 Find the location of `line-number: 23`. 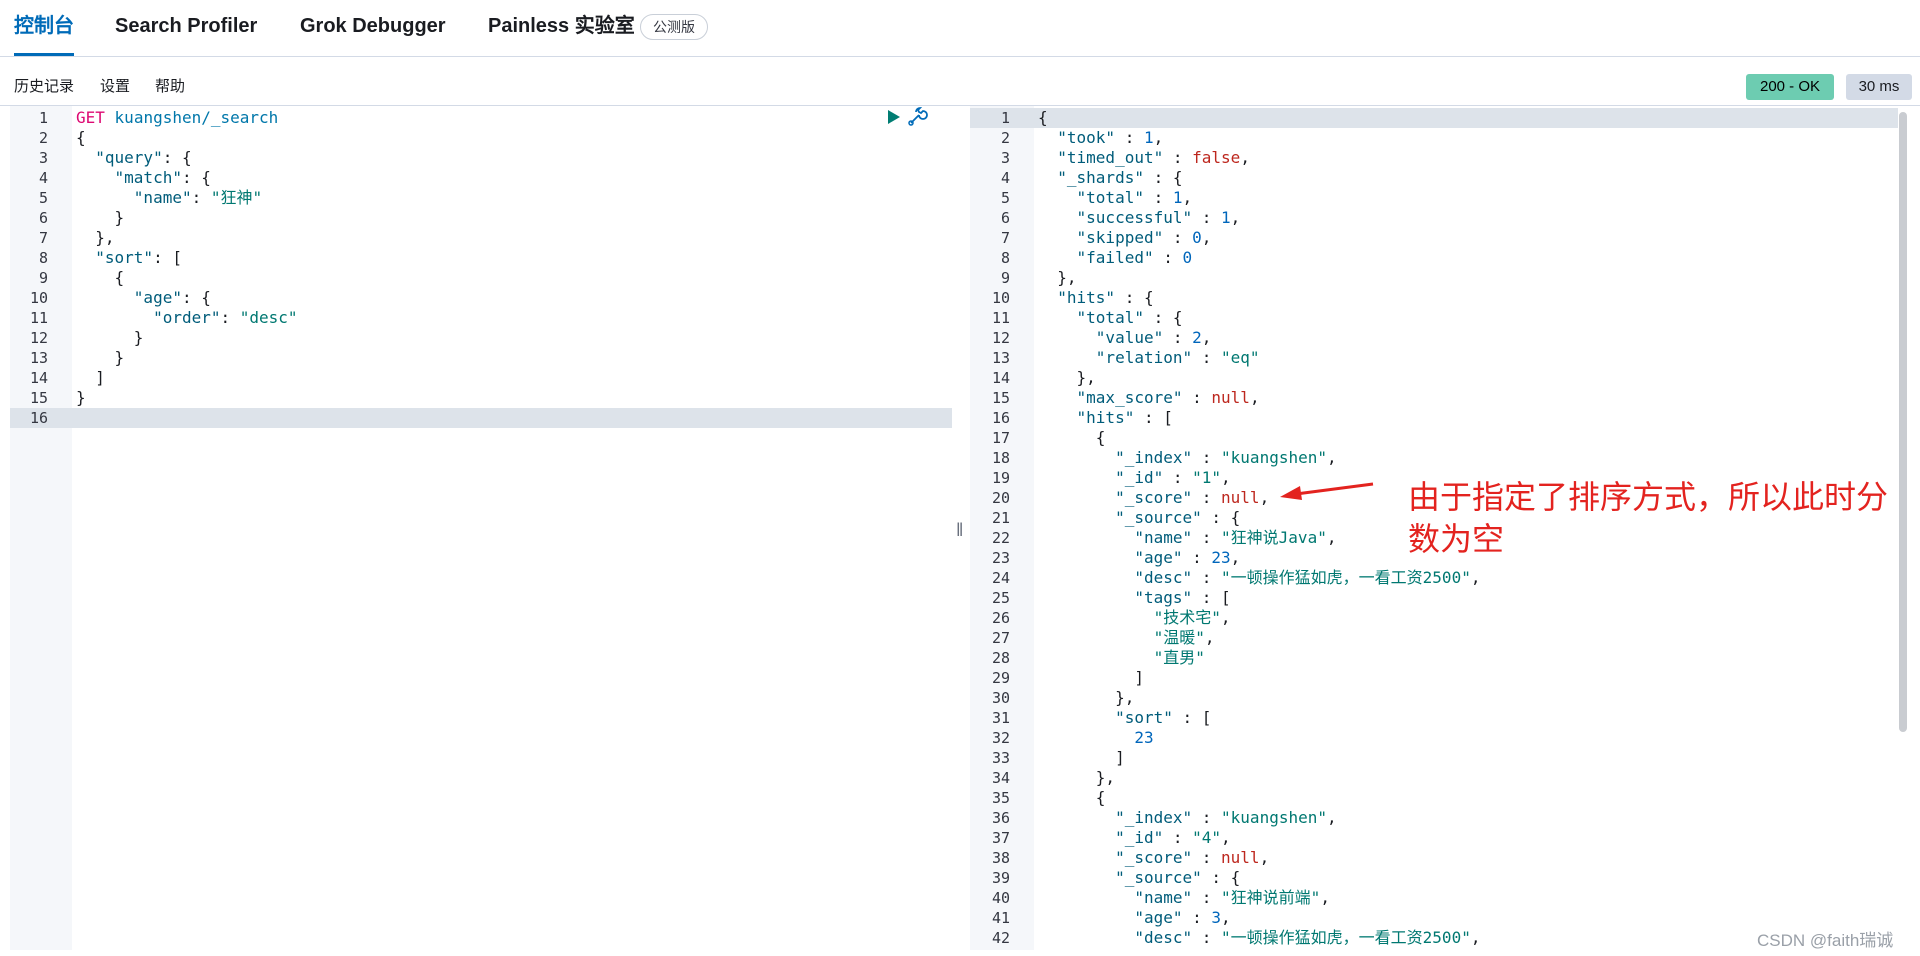

line-number: 23 is located at coordinates (1000, 558).